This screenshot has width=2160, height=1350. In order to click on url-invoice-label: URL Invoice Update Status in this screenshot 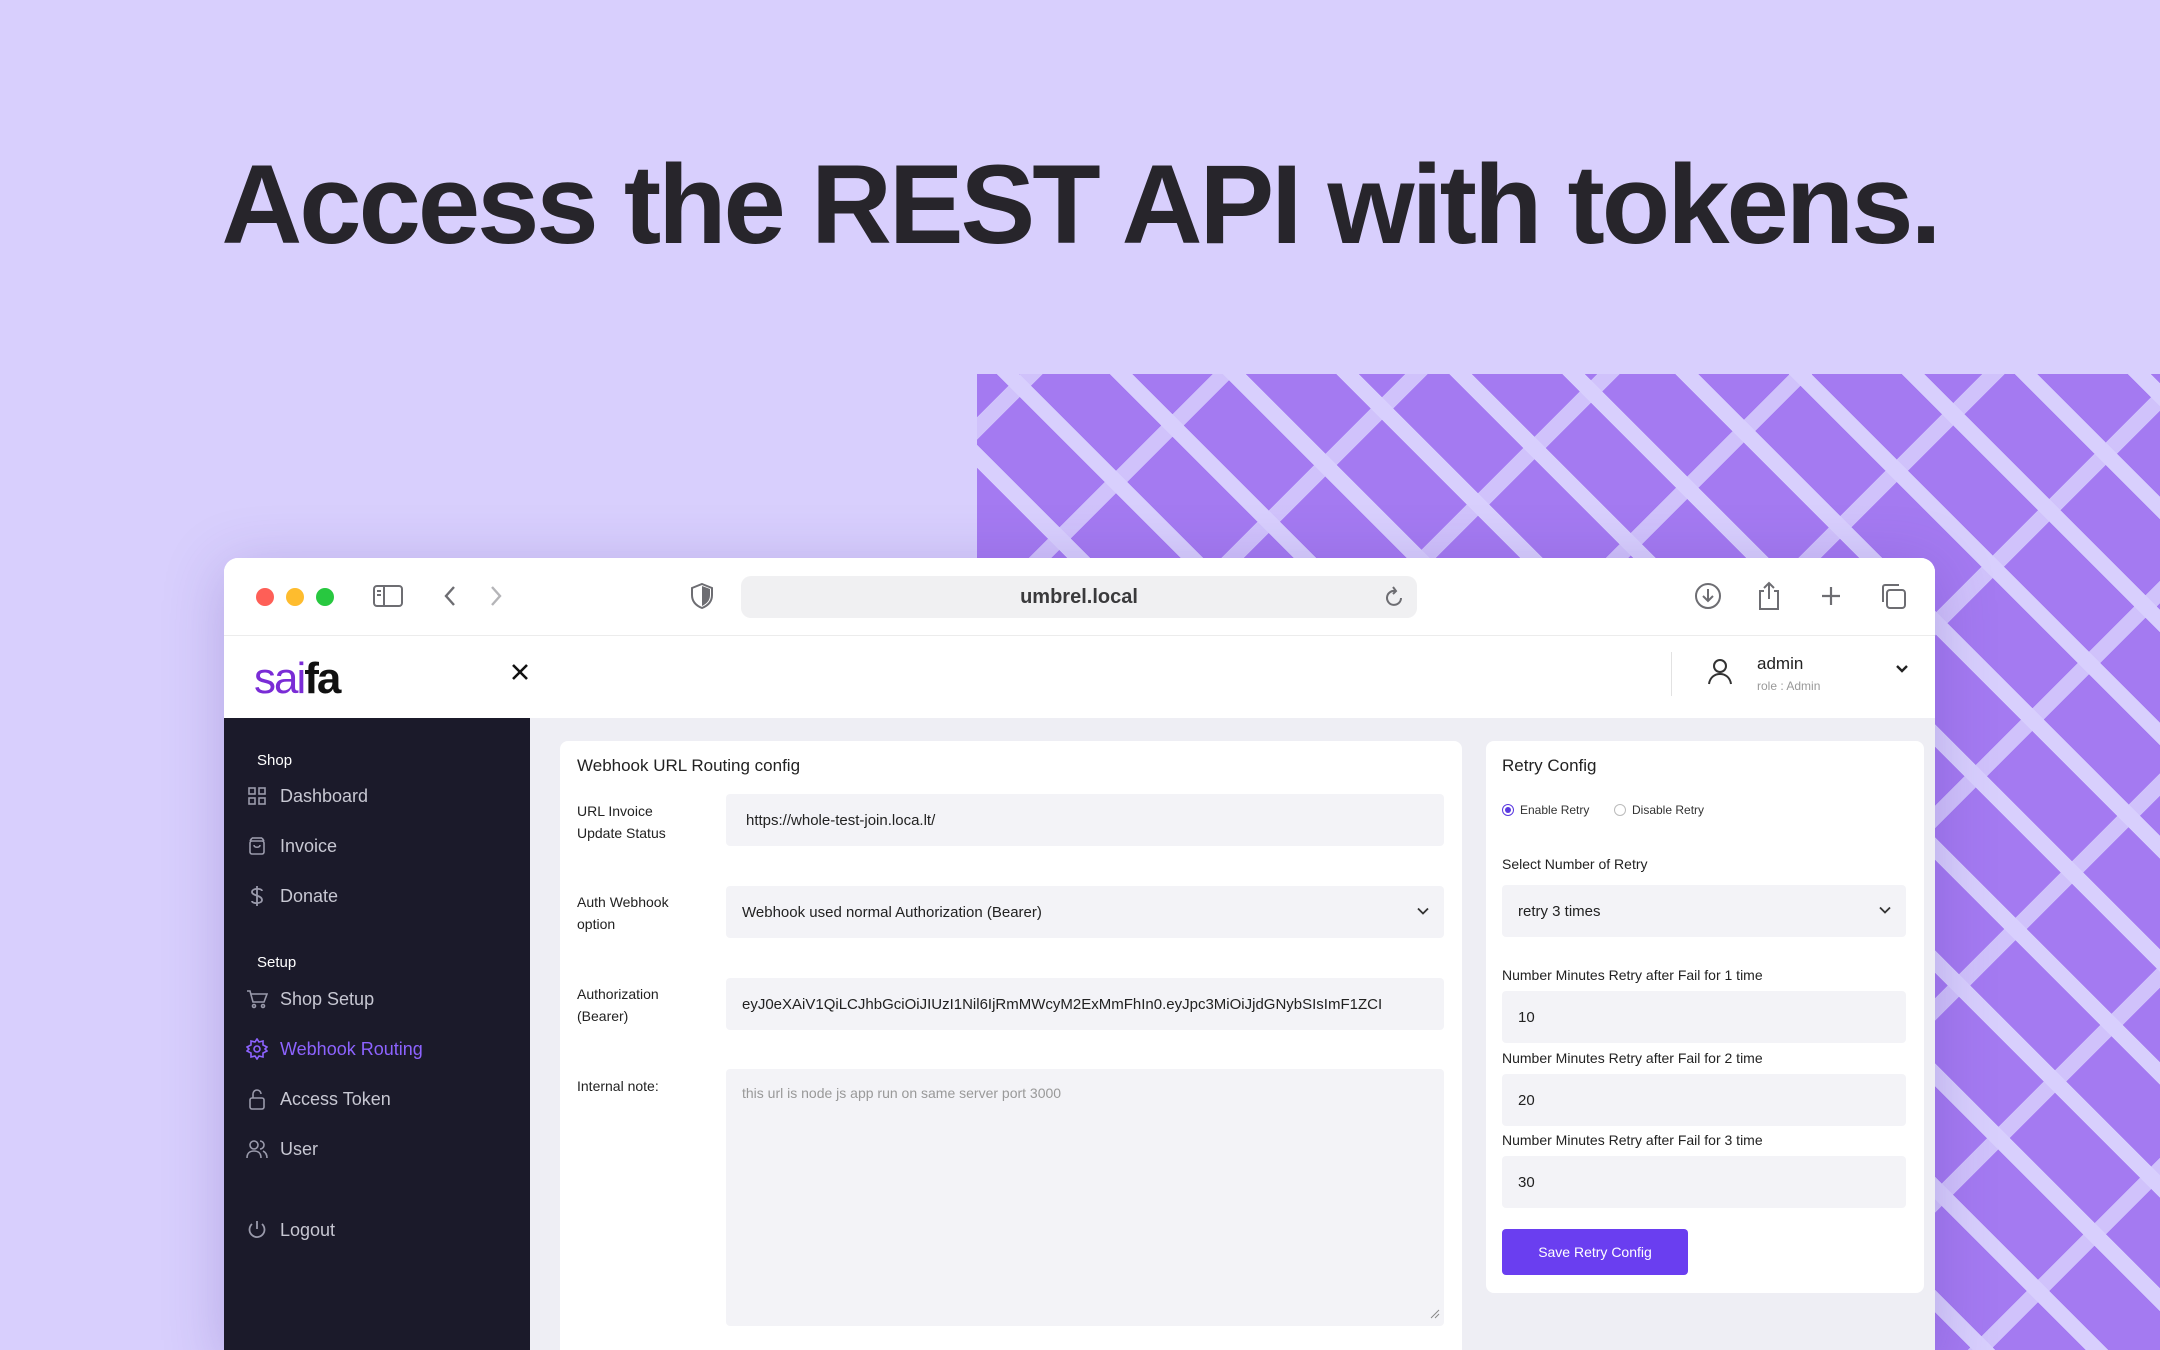, I will do `click(621, 822)`.